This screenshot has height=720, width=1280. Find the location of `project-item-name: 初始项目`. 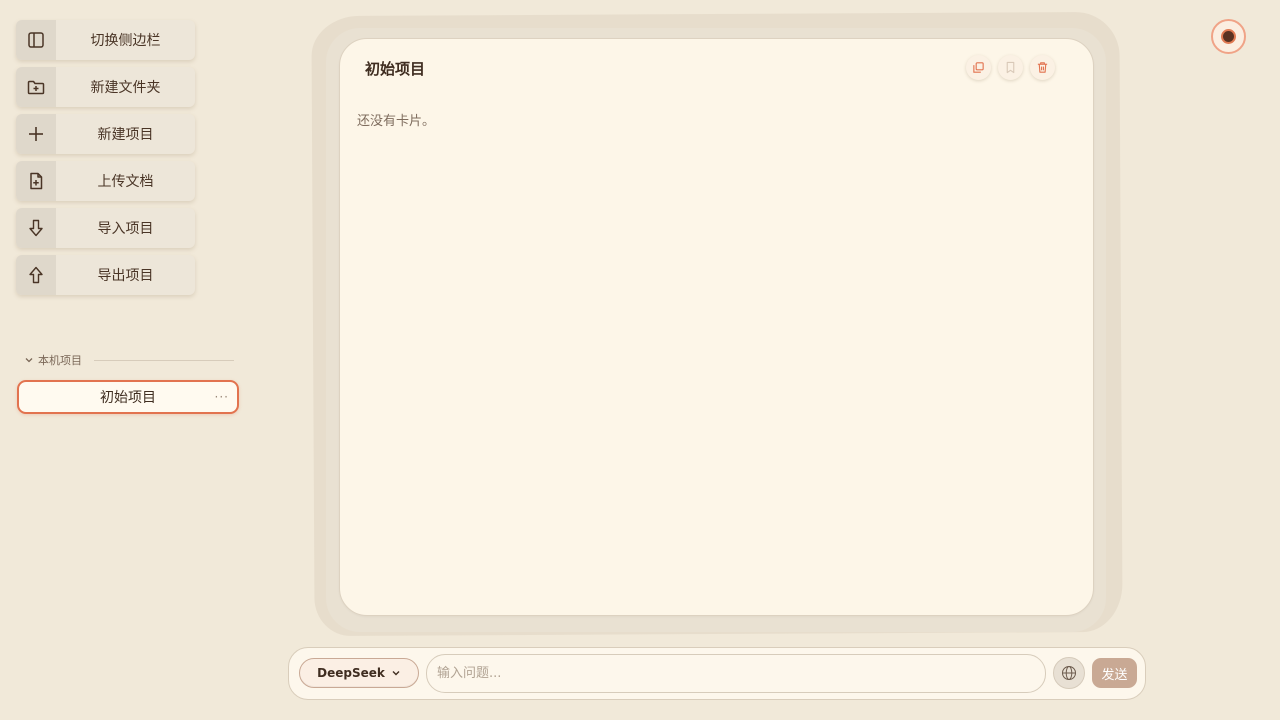

project-item-name: 初始项目 is located at coordinates (128, 398).